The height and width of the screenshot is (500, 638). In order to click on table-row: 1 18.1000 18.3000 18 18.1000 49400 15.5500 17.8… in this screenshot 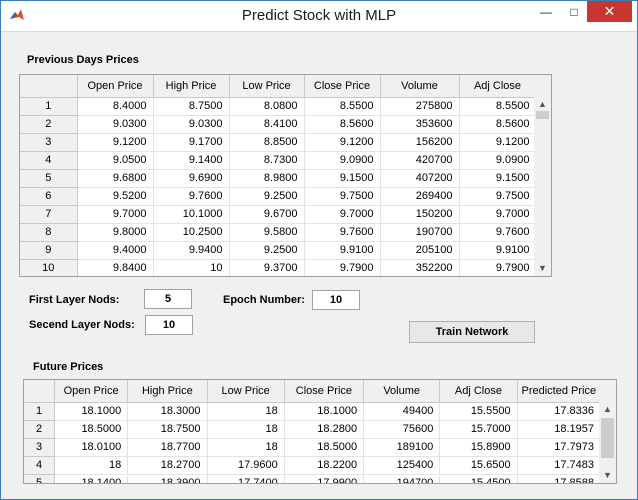, I will do `click(313, 411)`.